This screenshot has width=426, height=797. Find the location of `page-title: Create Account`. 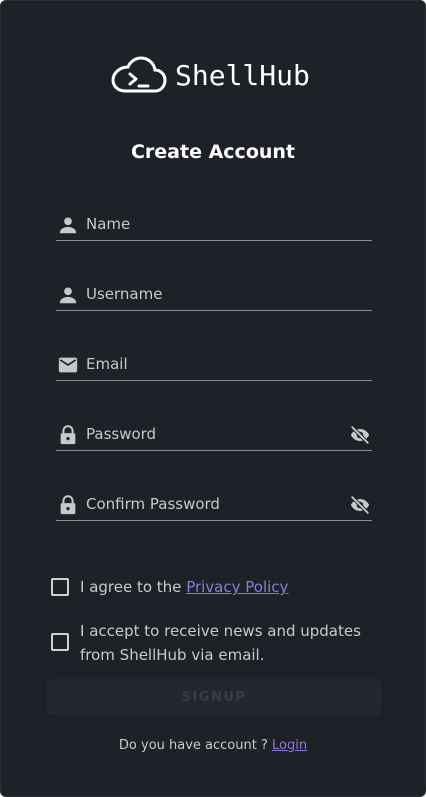

page-title: Create Account is located at coordinates (213, 152).